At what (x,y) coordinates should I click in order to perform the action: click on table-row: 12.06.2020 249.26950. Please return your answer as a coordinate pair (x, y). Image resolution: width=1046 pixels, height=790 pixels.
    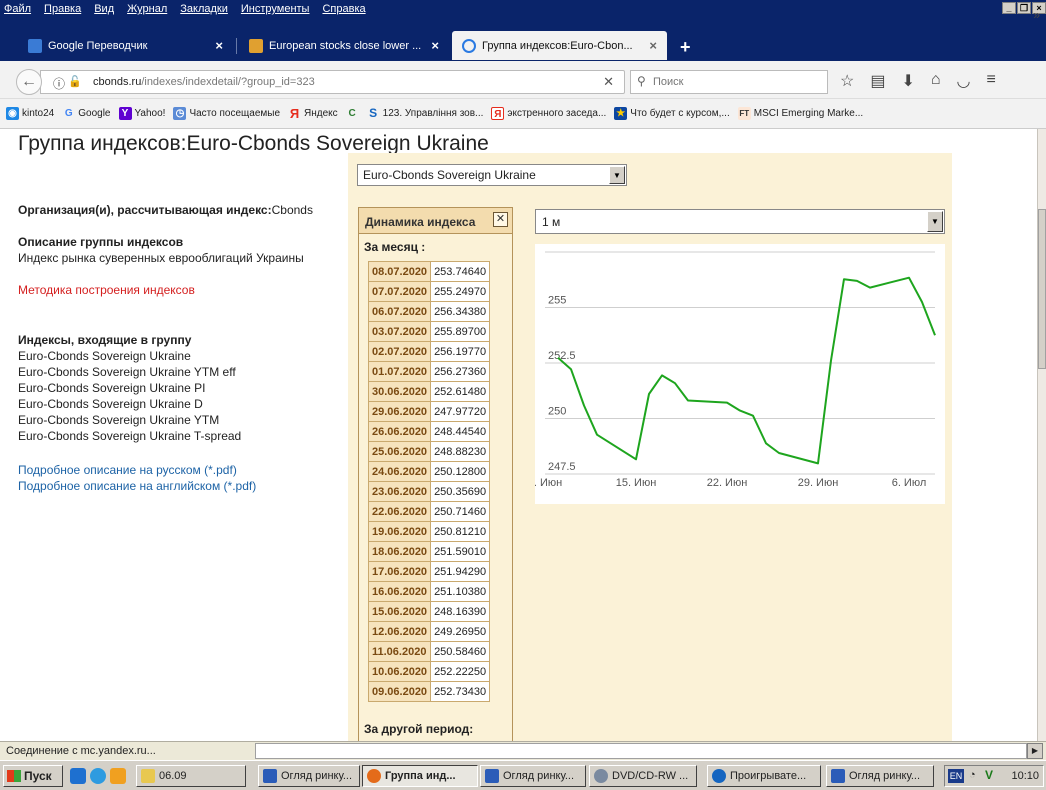
    Looking at the image, I should click on (429, 631).